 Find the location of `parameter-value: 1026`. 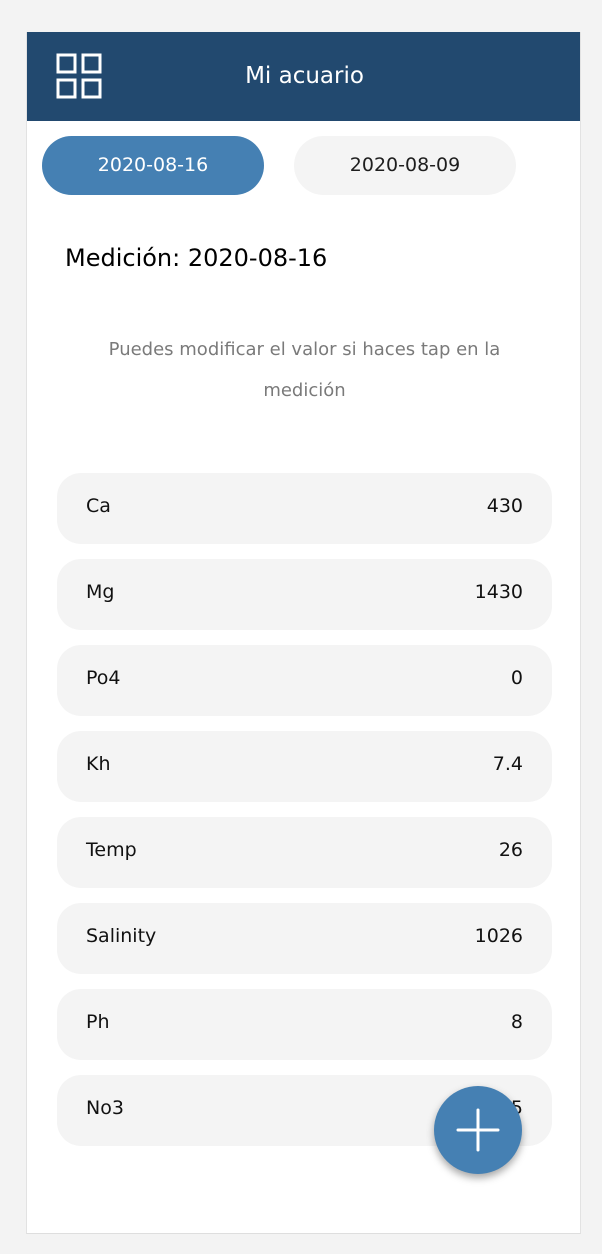

parameter-value: 1026 is located at coordinates (498, 936).